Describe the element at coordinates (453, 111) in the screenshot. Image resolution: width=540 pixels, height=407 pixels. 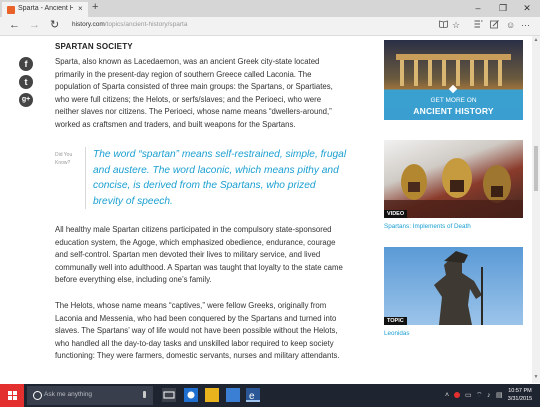
I see `ad-line-2: ANCIENT HISTORY` at that location.